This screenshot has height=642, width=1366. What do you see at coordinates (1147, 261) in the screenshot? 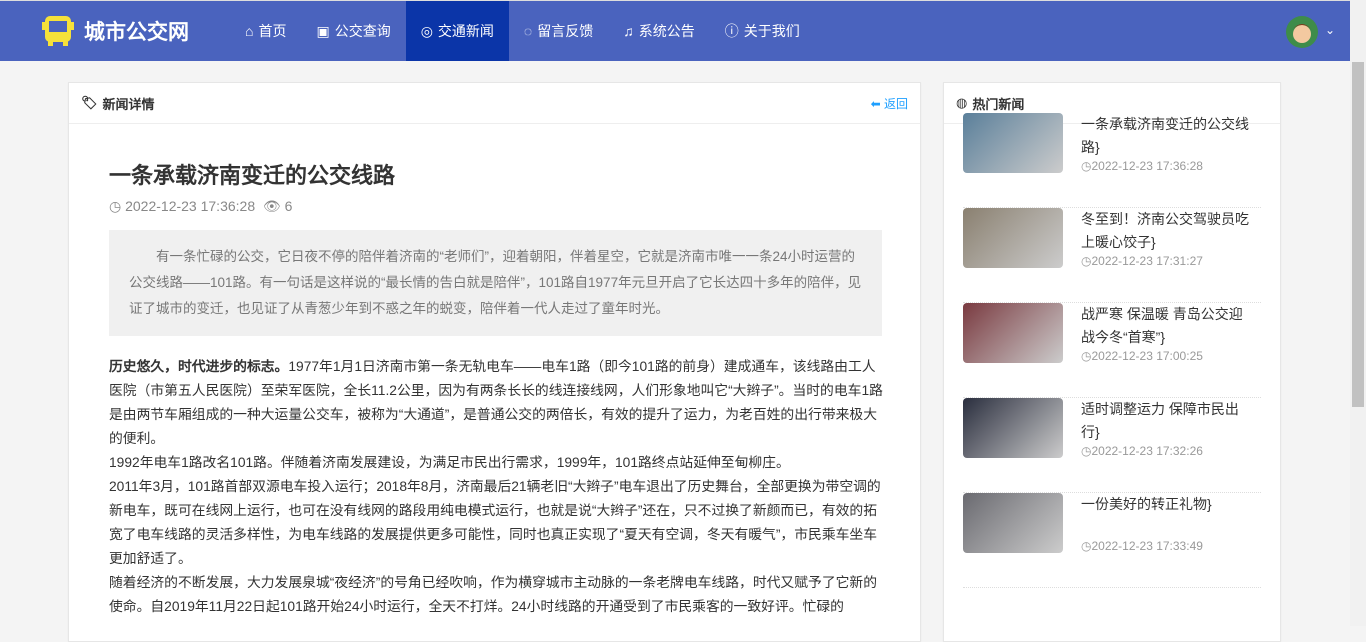
I see `date-text: 2022-12-23 17:31:27` at bounding box center [1147, 261].